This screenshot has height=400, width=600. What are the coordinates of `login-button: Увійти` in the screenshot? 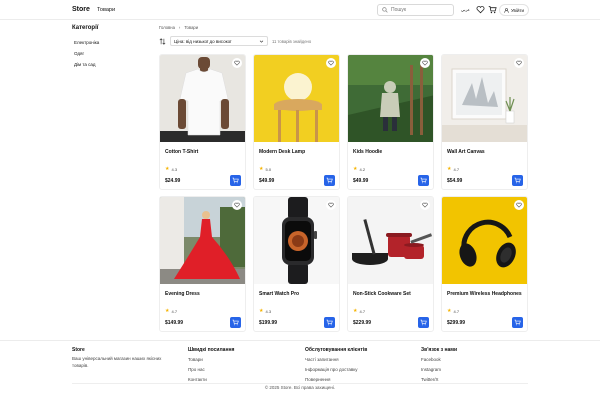 It's located at (514, 10).